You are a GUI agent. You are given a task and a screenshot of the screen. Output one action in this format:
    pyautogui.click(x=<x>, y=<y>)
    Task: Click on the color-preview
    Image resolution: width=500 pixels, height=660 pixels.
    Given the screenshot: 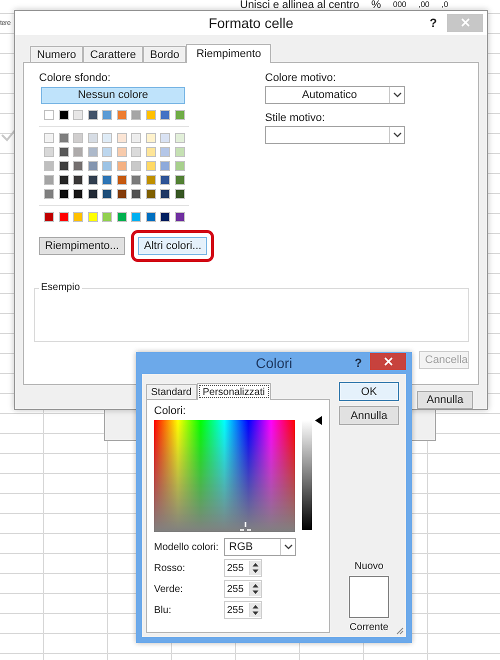 What is the action you would take?
    pyautogui.click(x=369, y=597)
    